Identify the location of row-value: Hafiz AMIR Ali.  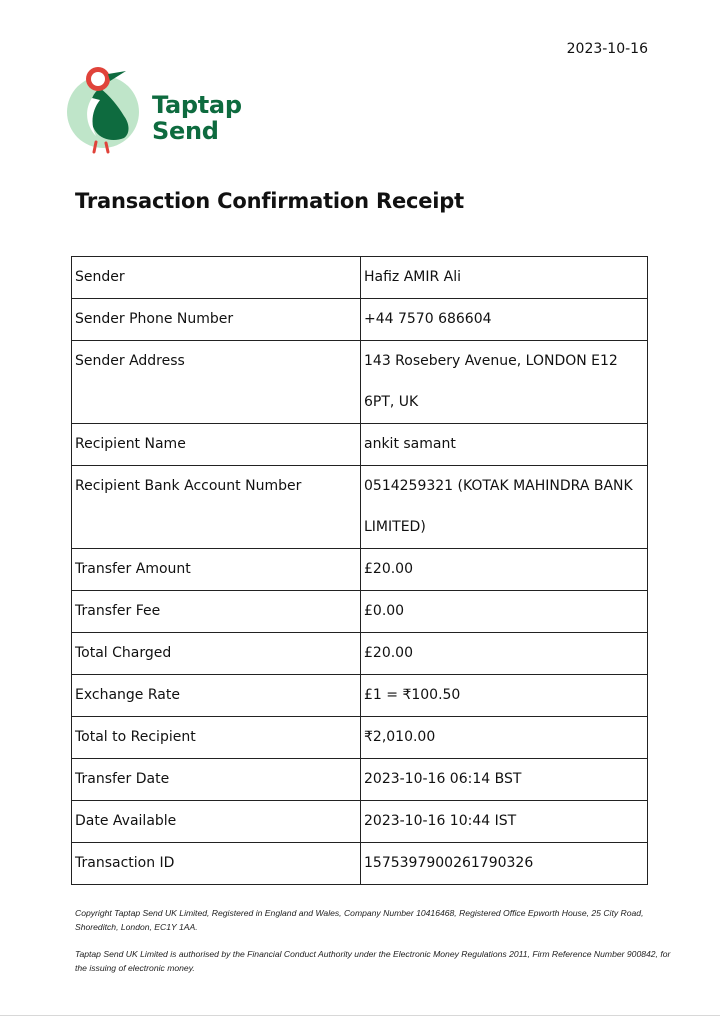
(504, 277).